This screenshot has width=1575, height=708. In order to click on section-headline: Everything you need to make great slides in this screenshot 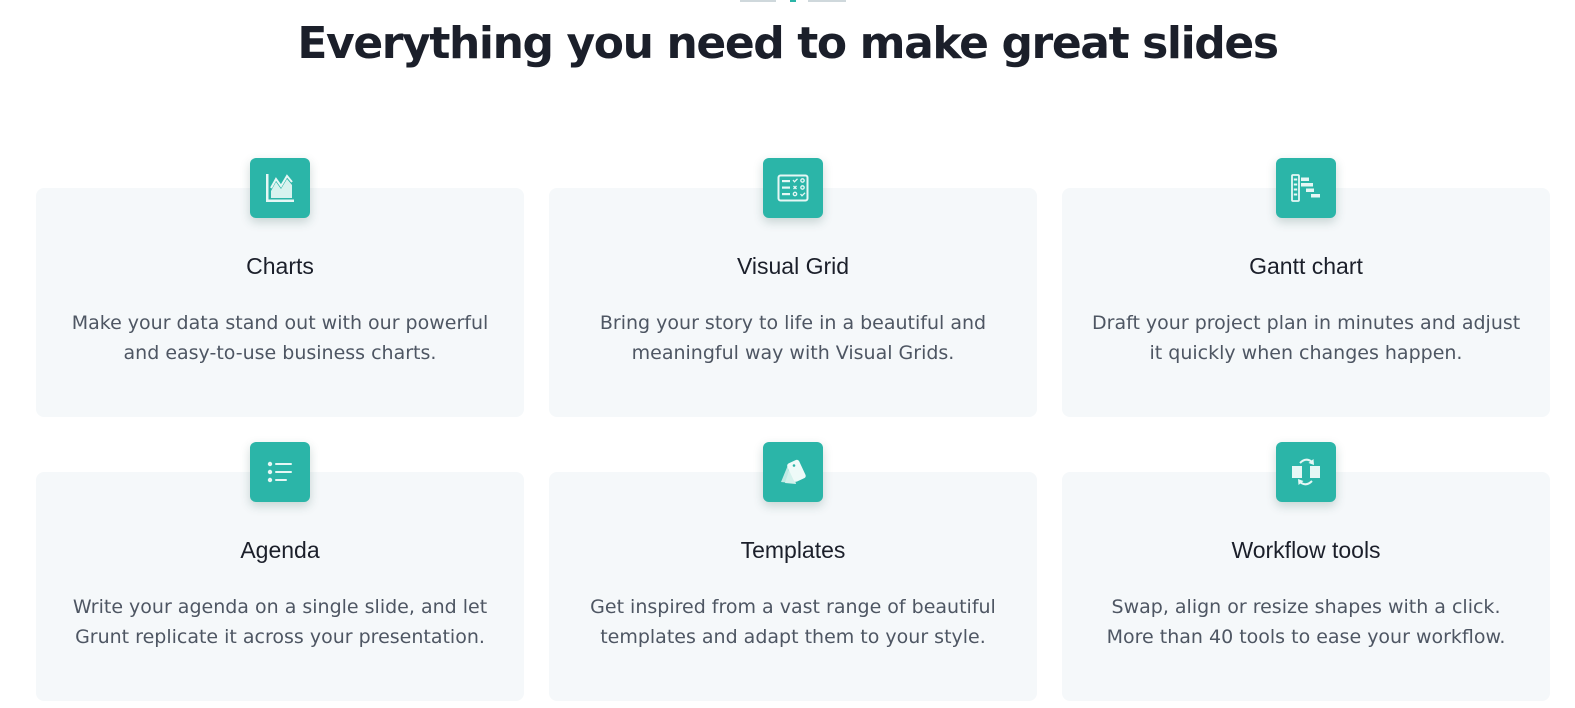, I will do `click(788, 43)`.